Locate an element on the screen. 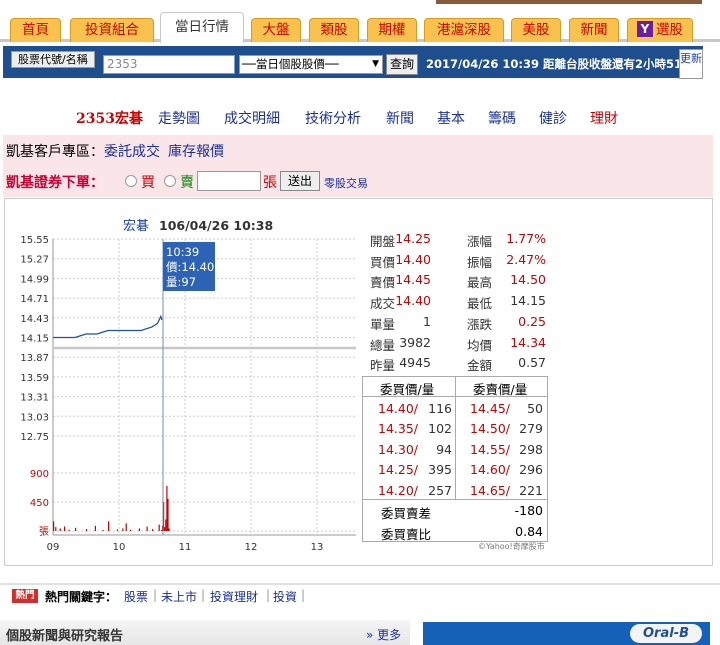 Image resolution: width=720 pixels, height=645 pixels. quote-label: 漲幅 is located at coordinates (480, 241).